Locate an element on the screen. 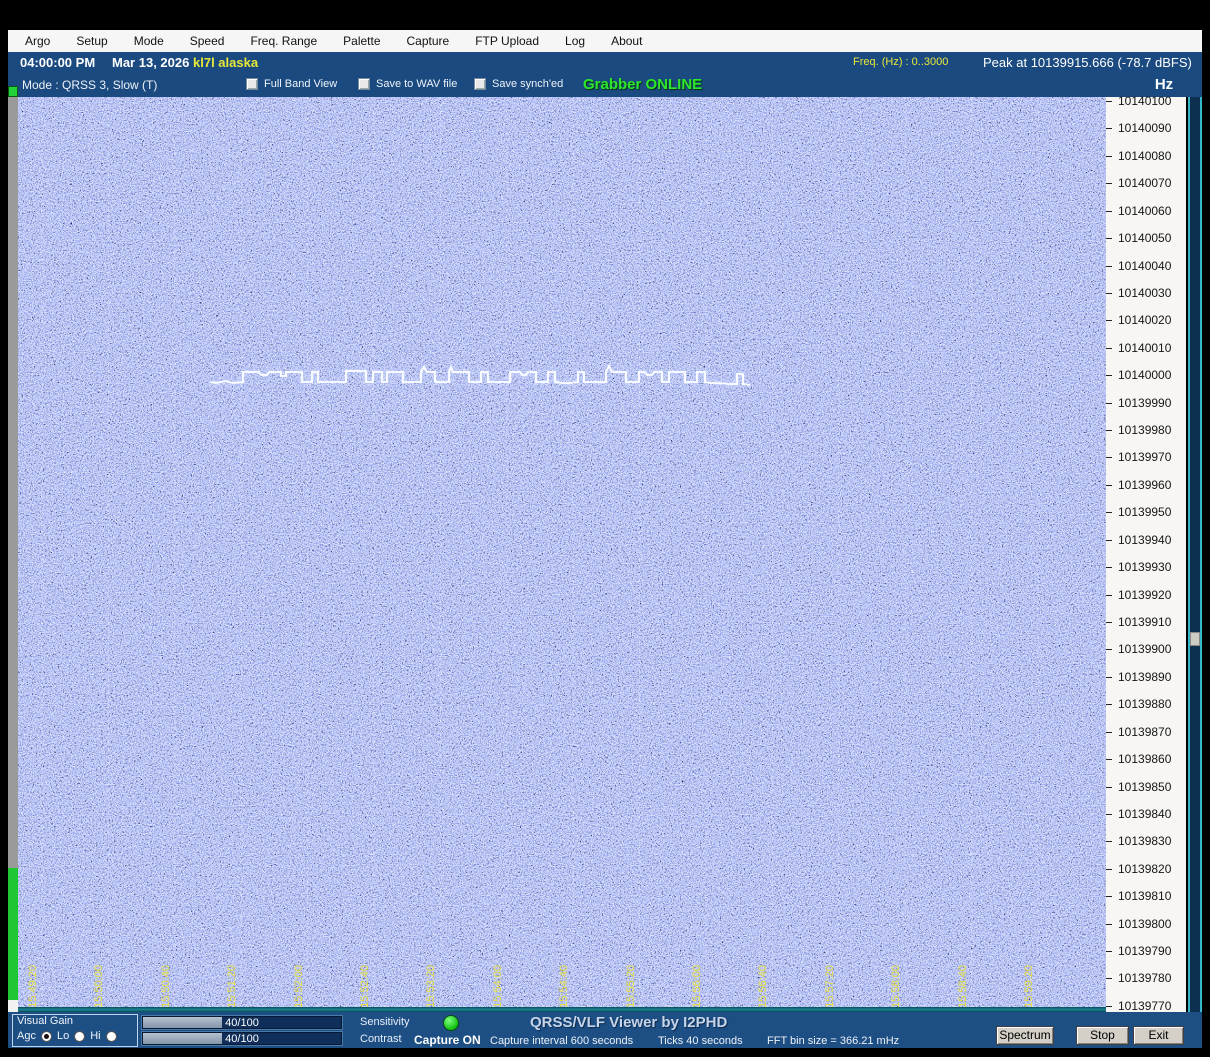  checkbox-save-to-wav-file: Save to WAV file is located at coordinates (407, 84).